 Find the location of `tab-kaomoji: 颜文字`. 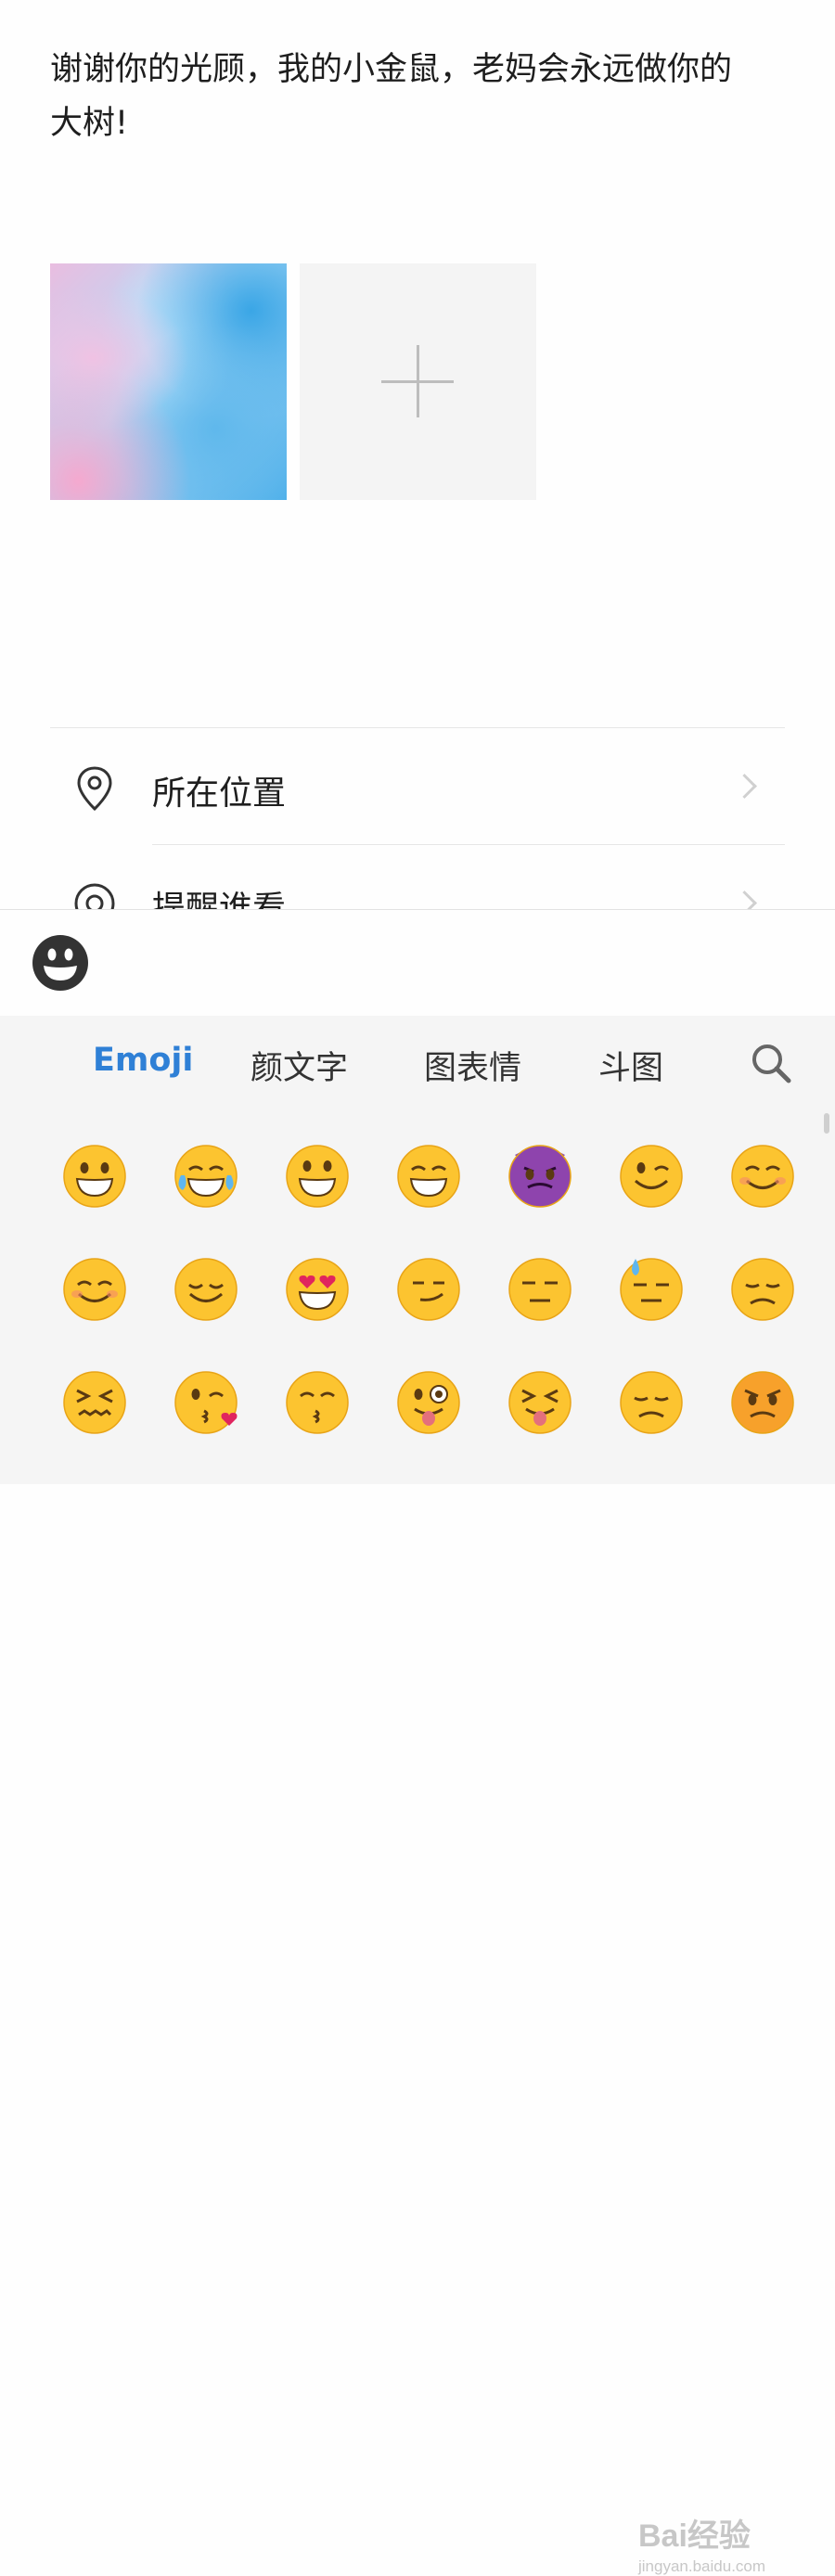

tab-kaomoji: 颜文字 is located at coordinates (299, 1065).